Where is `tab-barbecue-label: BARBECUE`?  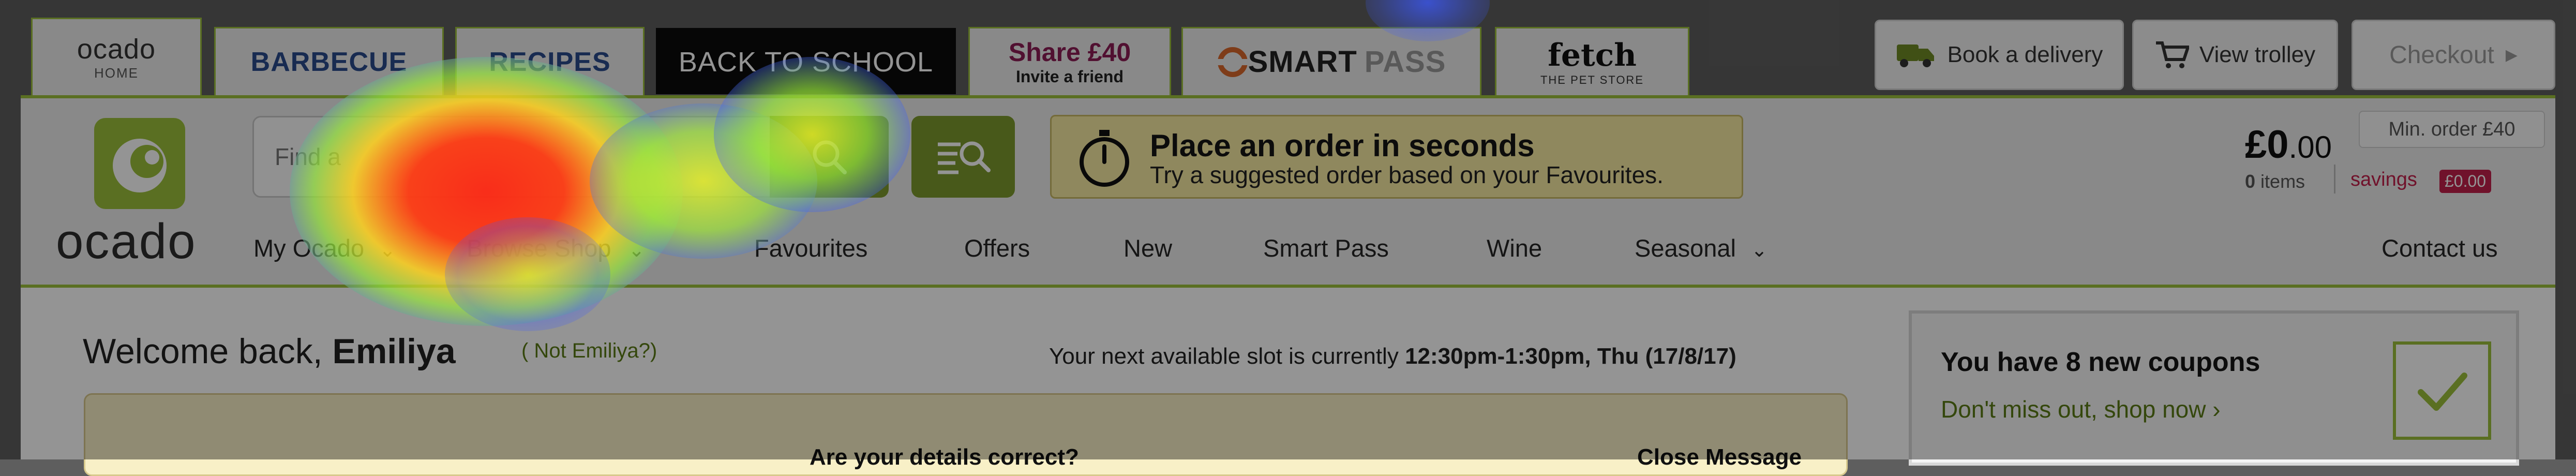
tab-barbecue-label: BARBECUE is located at coordinates (329, 62).